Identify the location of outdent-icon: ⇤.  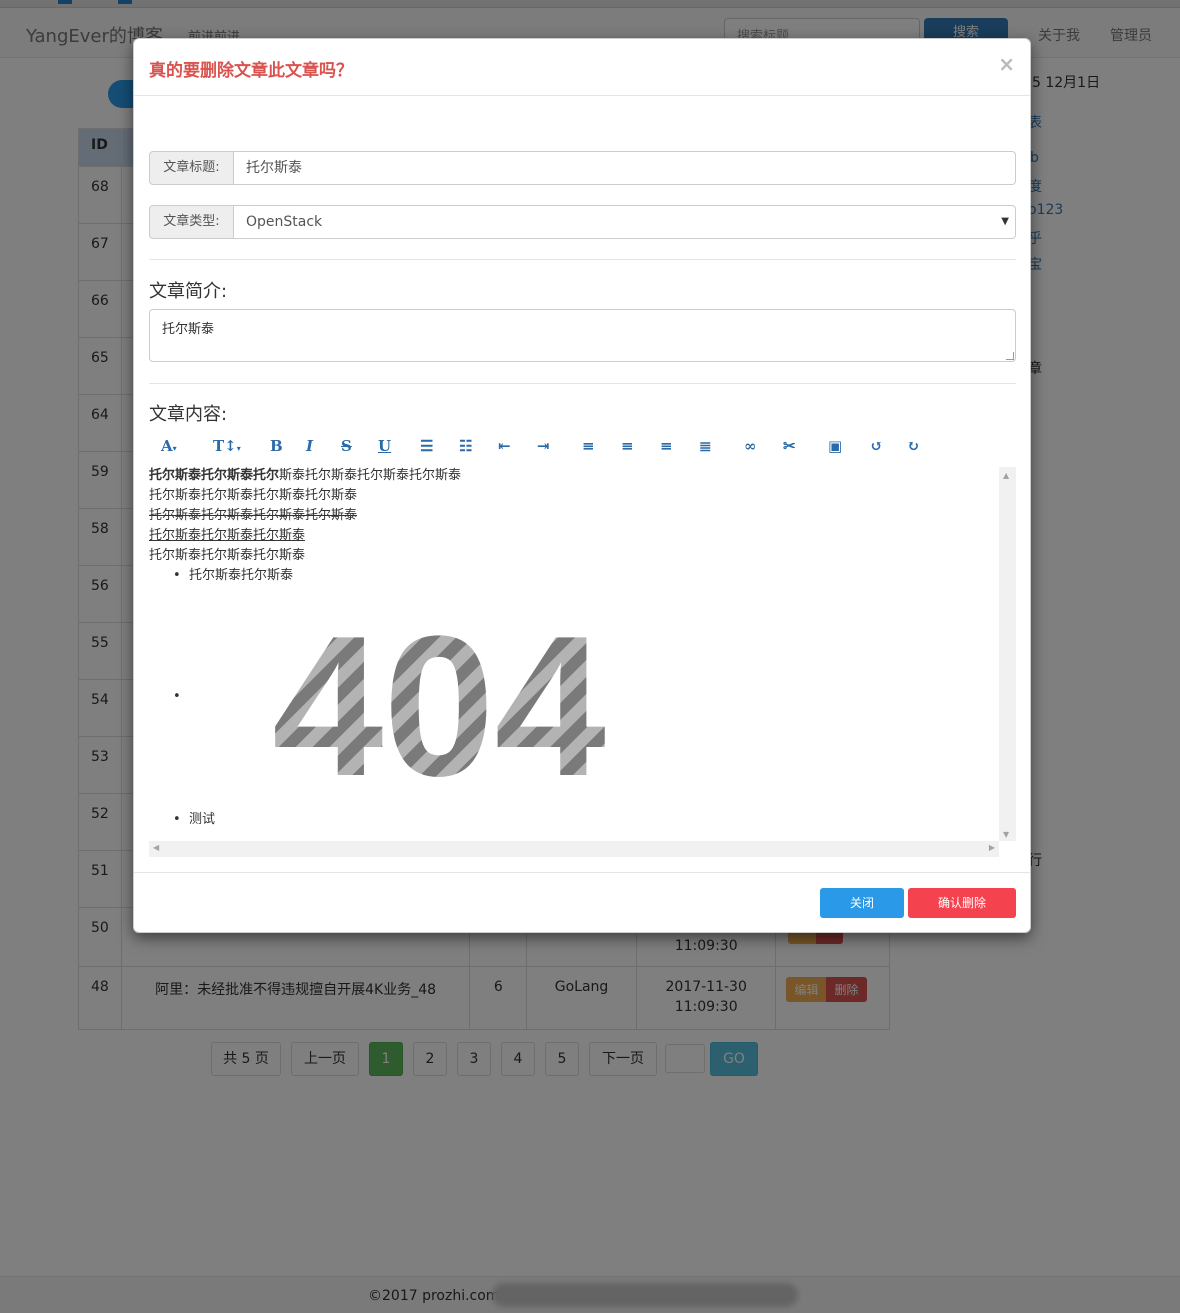
(504, 446).